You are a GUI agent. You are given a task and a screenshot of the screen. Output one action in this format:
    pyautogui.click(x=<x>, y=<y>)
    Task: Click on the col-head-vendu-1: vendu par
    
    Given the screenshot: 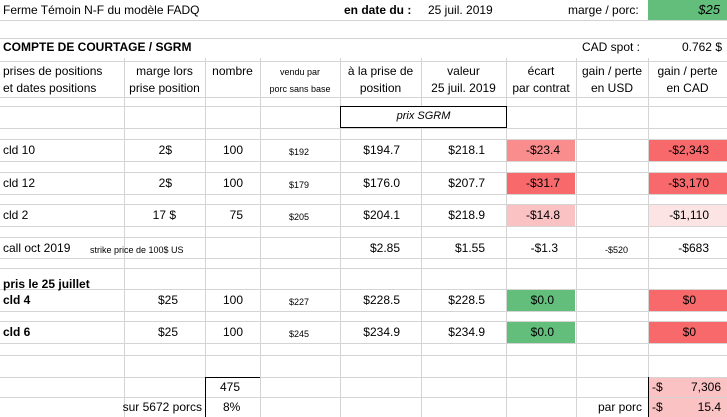 What is the action you would take?
    pyautogui.click(x=300, y=72)
    